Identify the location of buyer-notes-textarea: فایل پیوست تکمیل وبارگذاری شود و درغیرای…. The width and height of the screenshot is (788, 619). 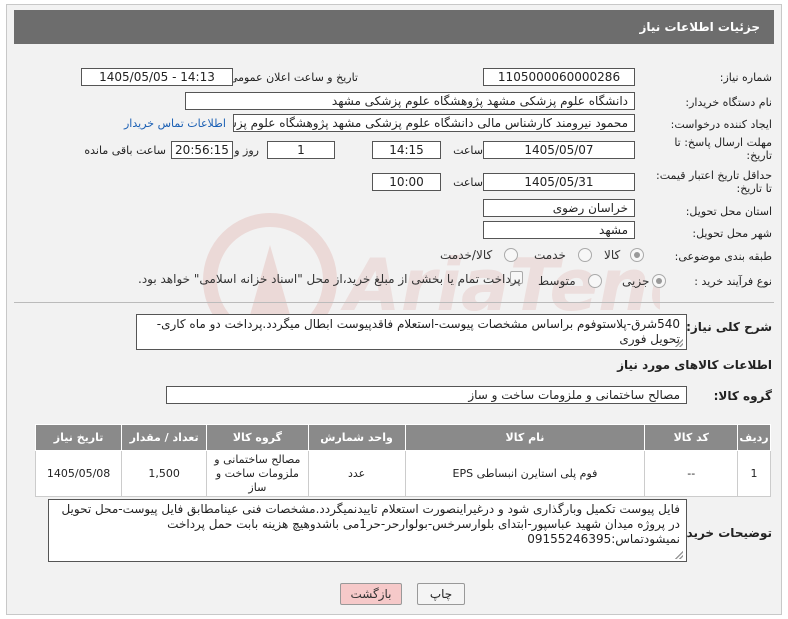
(367, 530).